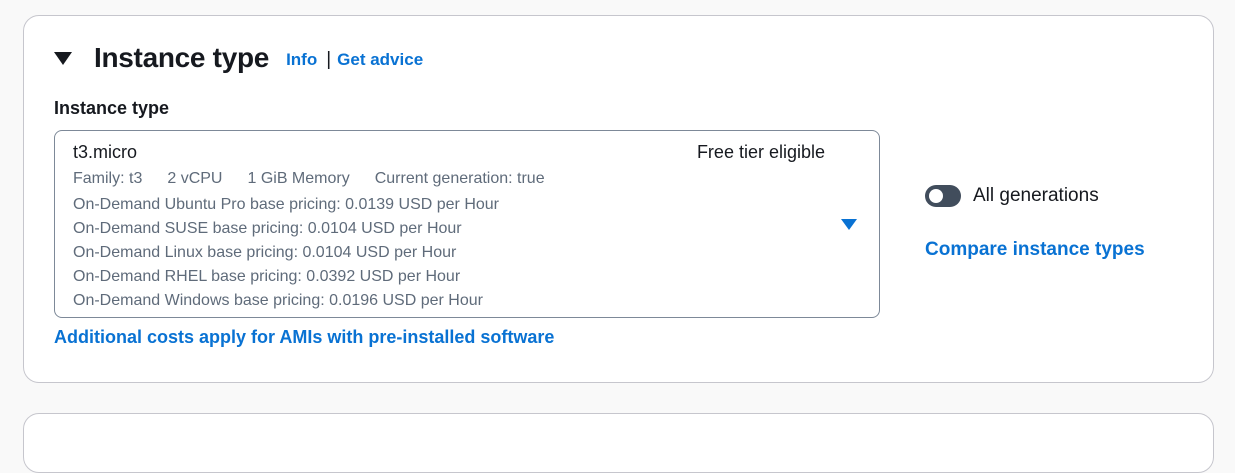 The image size is (1235, 473). I want to click on attribute-family: Family: t3, so click(108, 178).